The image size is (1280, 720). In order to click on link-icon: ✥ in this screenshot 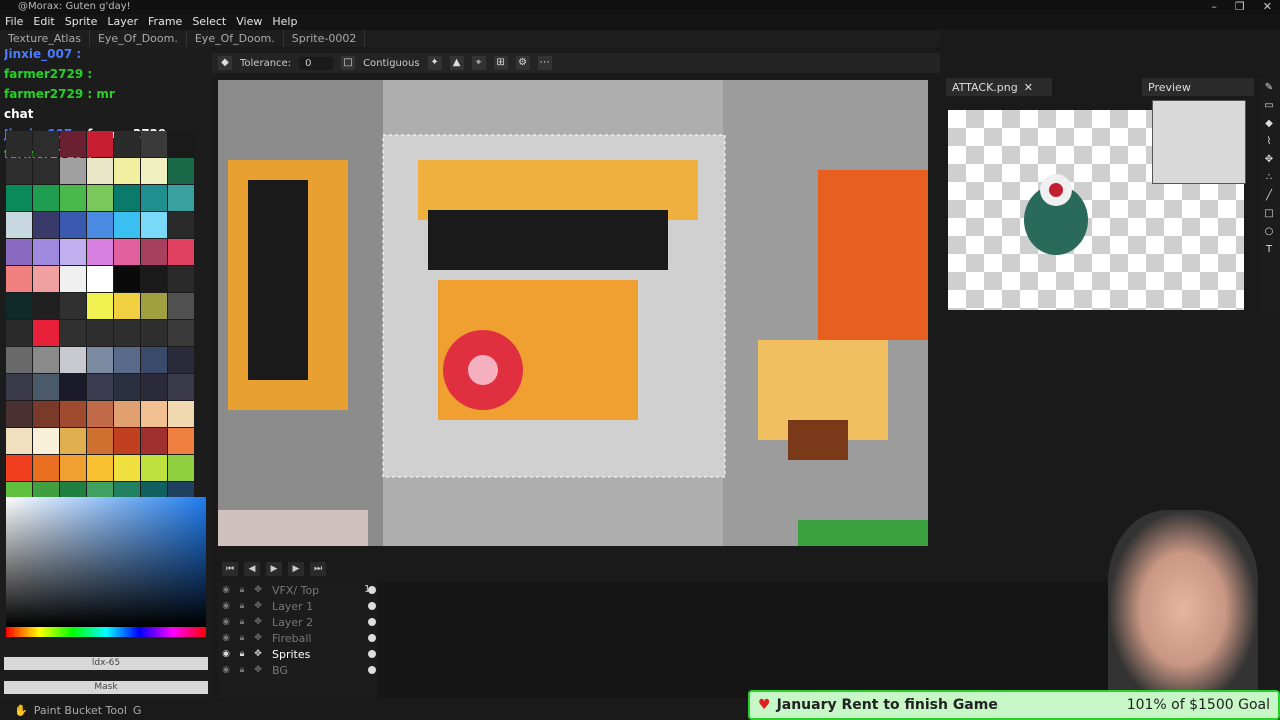, I will do `click(258, 670)`.